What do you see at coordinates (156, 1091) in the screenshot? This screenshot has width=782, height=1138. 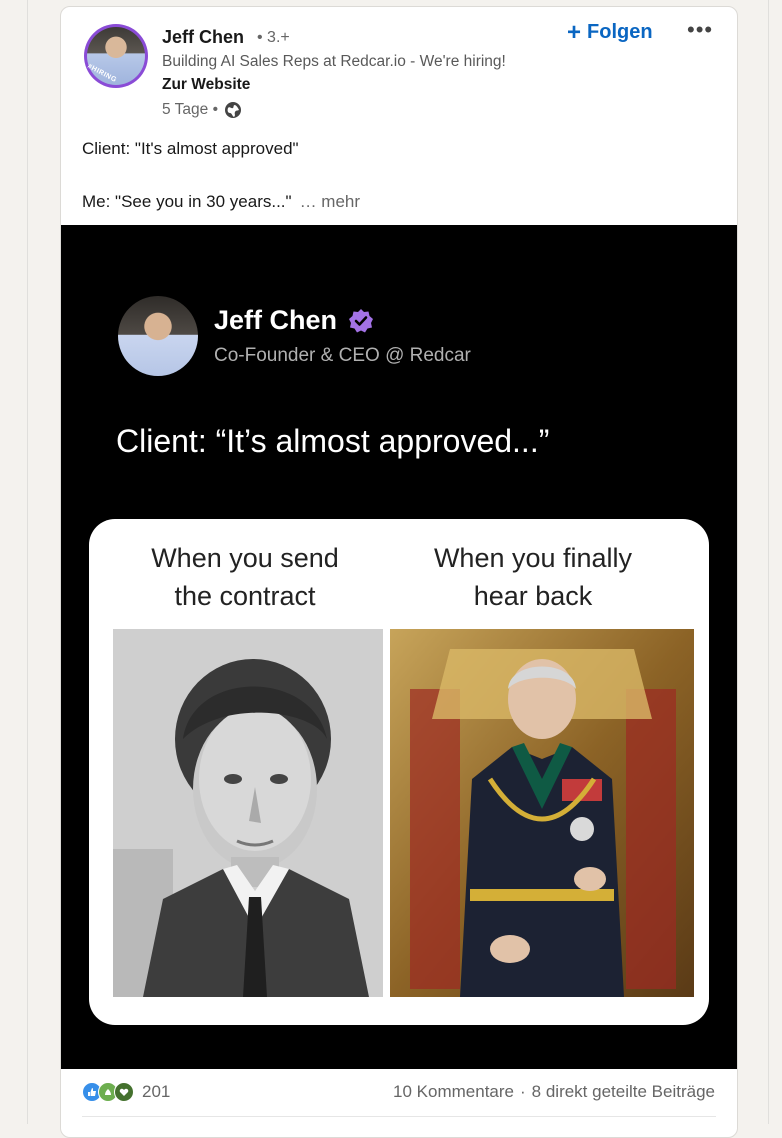 I see `reaction-count: 201` at bounding box center [156, 1091].